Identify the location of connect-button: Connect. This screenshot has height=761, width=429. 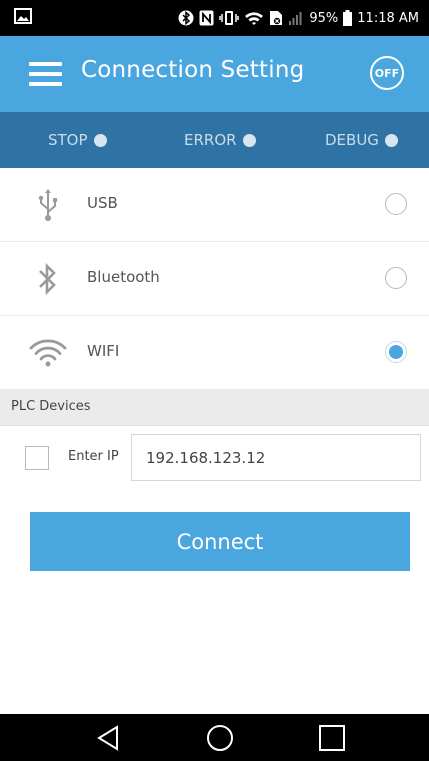
(220, 541).